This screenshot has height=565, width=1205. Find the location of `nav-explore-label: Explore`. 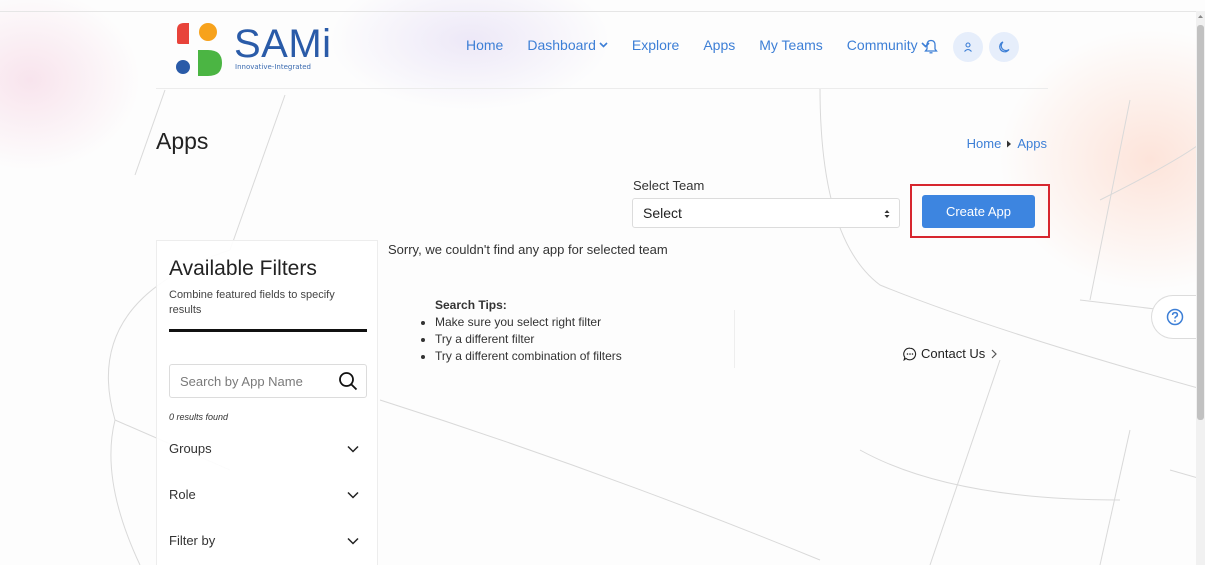

nav-explore-label: Explore is located at coordinates (655, 45).